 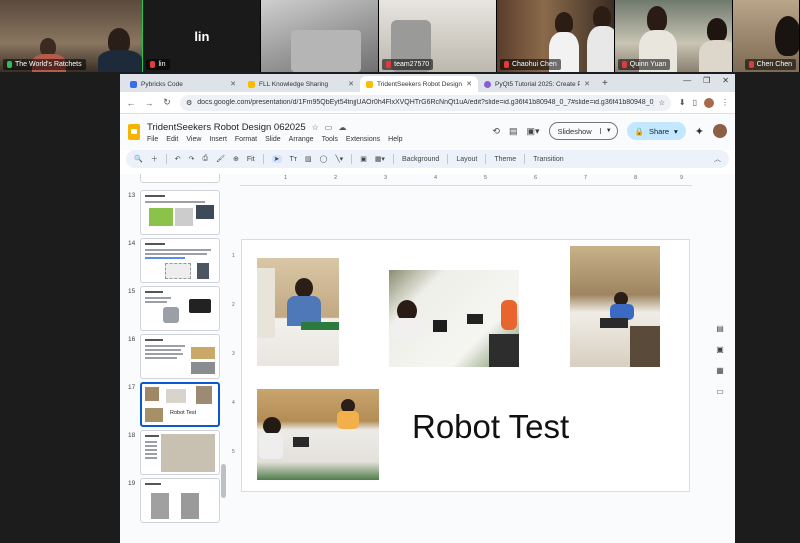 I want to click on menu-arrange: Arrange, so click(x=301, y=139).